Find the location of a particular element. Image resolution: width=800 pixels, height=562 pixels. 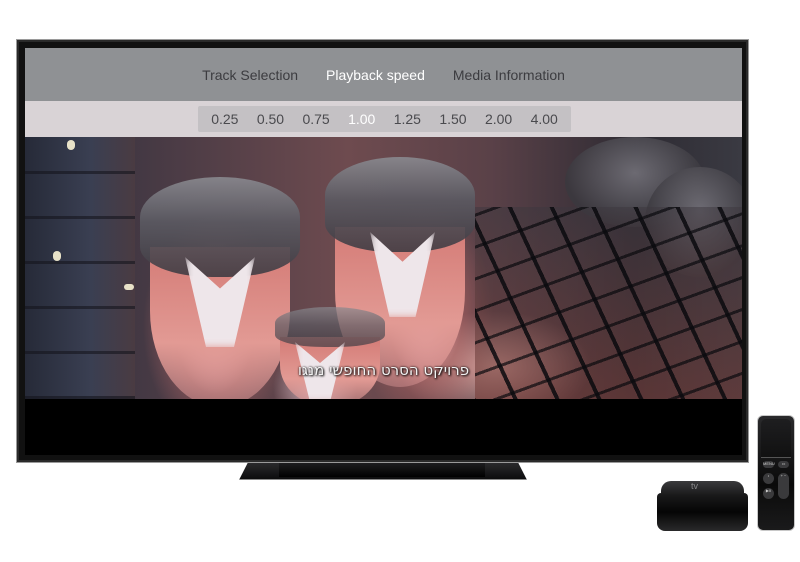

tv-stand is located at coordinates (383, 471).